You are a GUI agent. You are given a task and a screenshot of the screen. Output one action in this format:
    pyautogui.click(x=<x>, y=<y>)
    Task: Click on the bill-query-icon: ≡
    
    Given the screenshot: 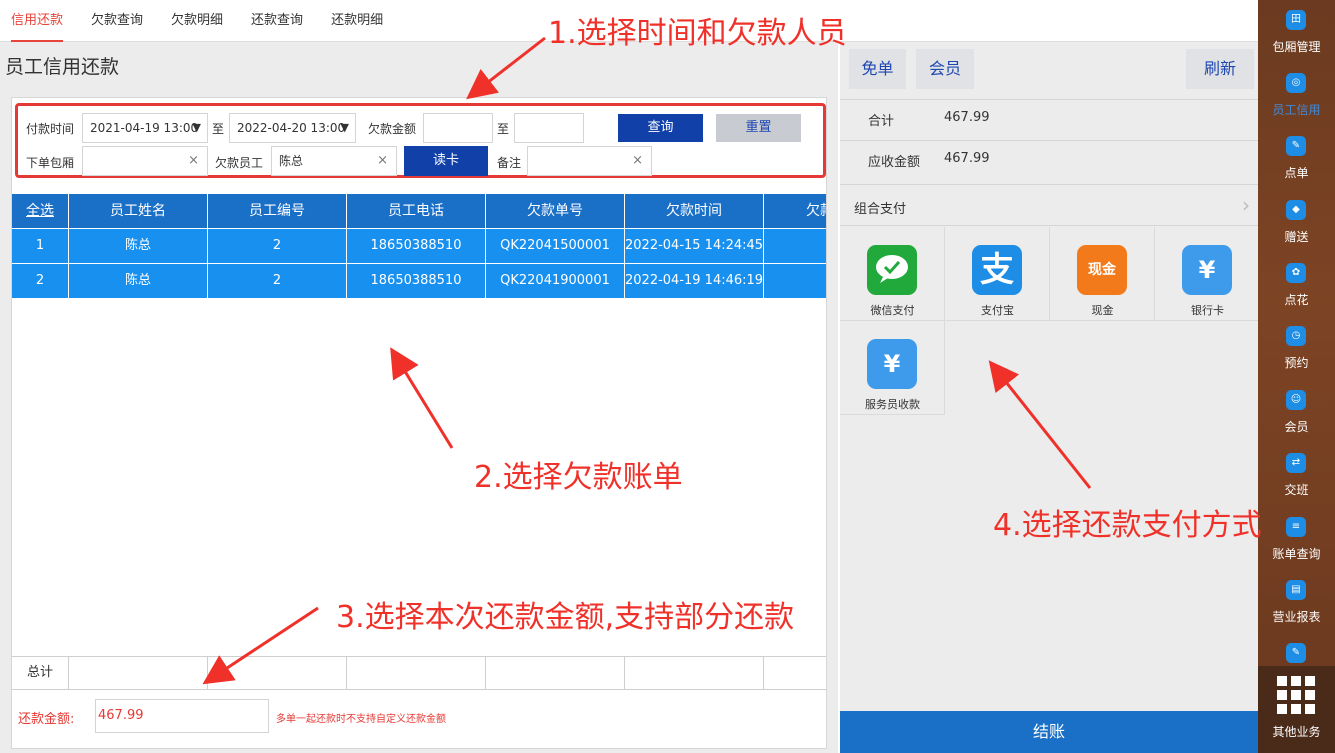 What is the action you would take?
    pyautogui.click(x=1296, y=527)
    